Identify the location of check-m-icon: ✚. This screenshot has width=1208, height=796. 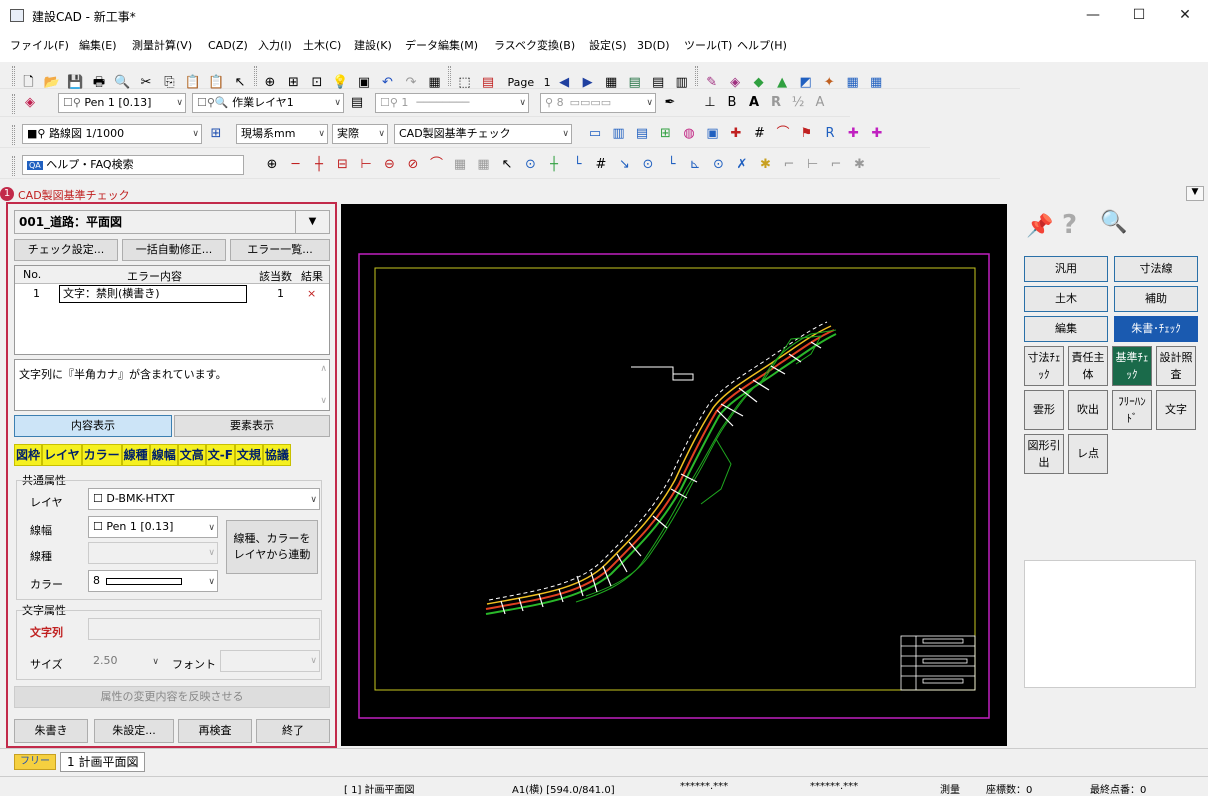
(877, 134).